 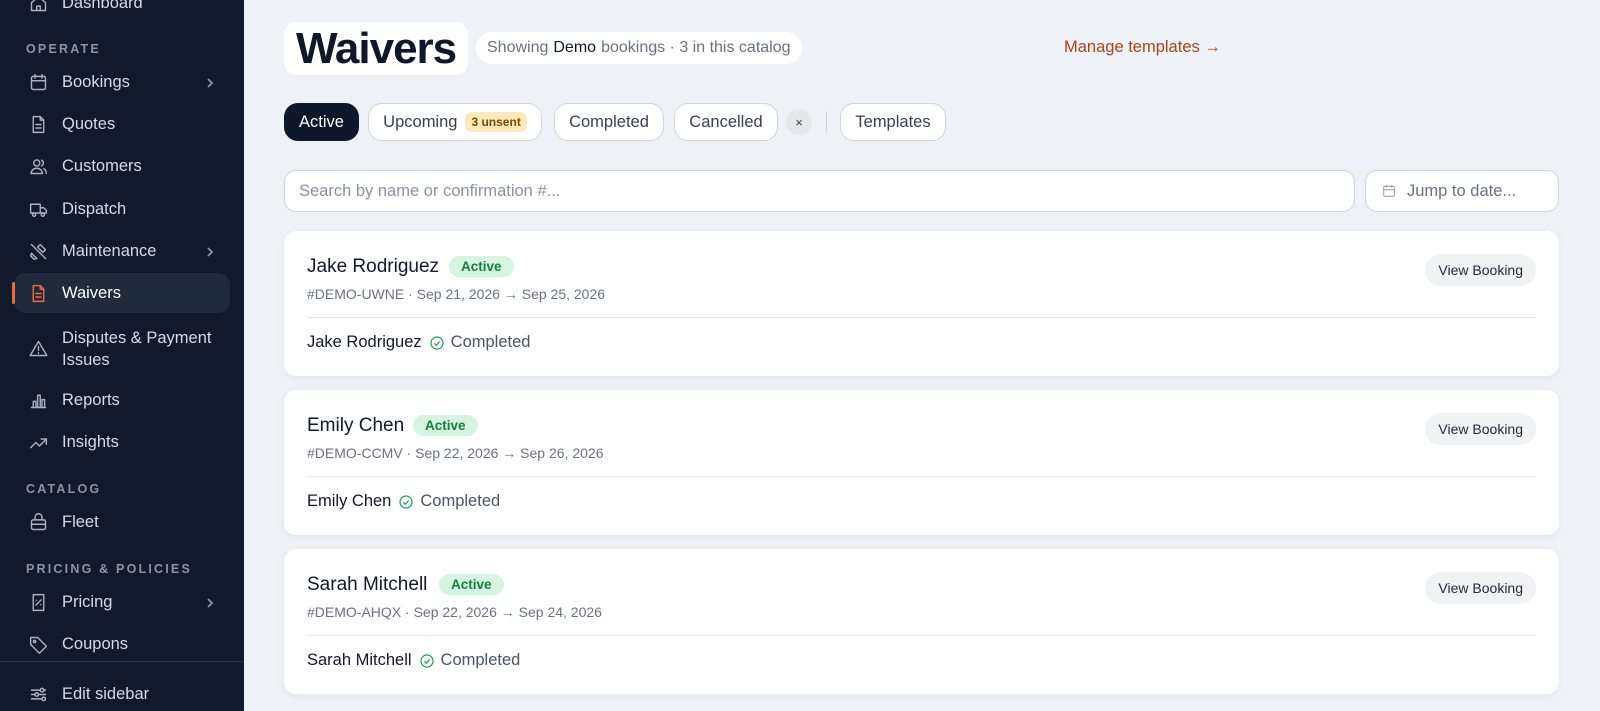 I want to click on tab-templates: Templates, so click(x=893, y=122).